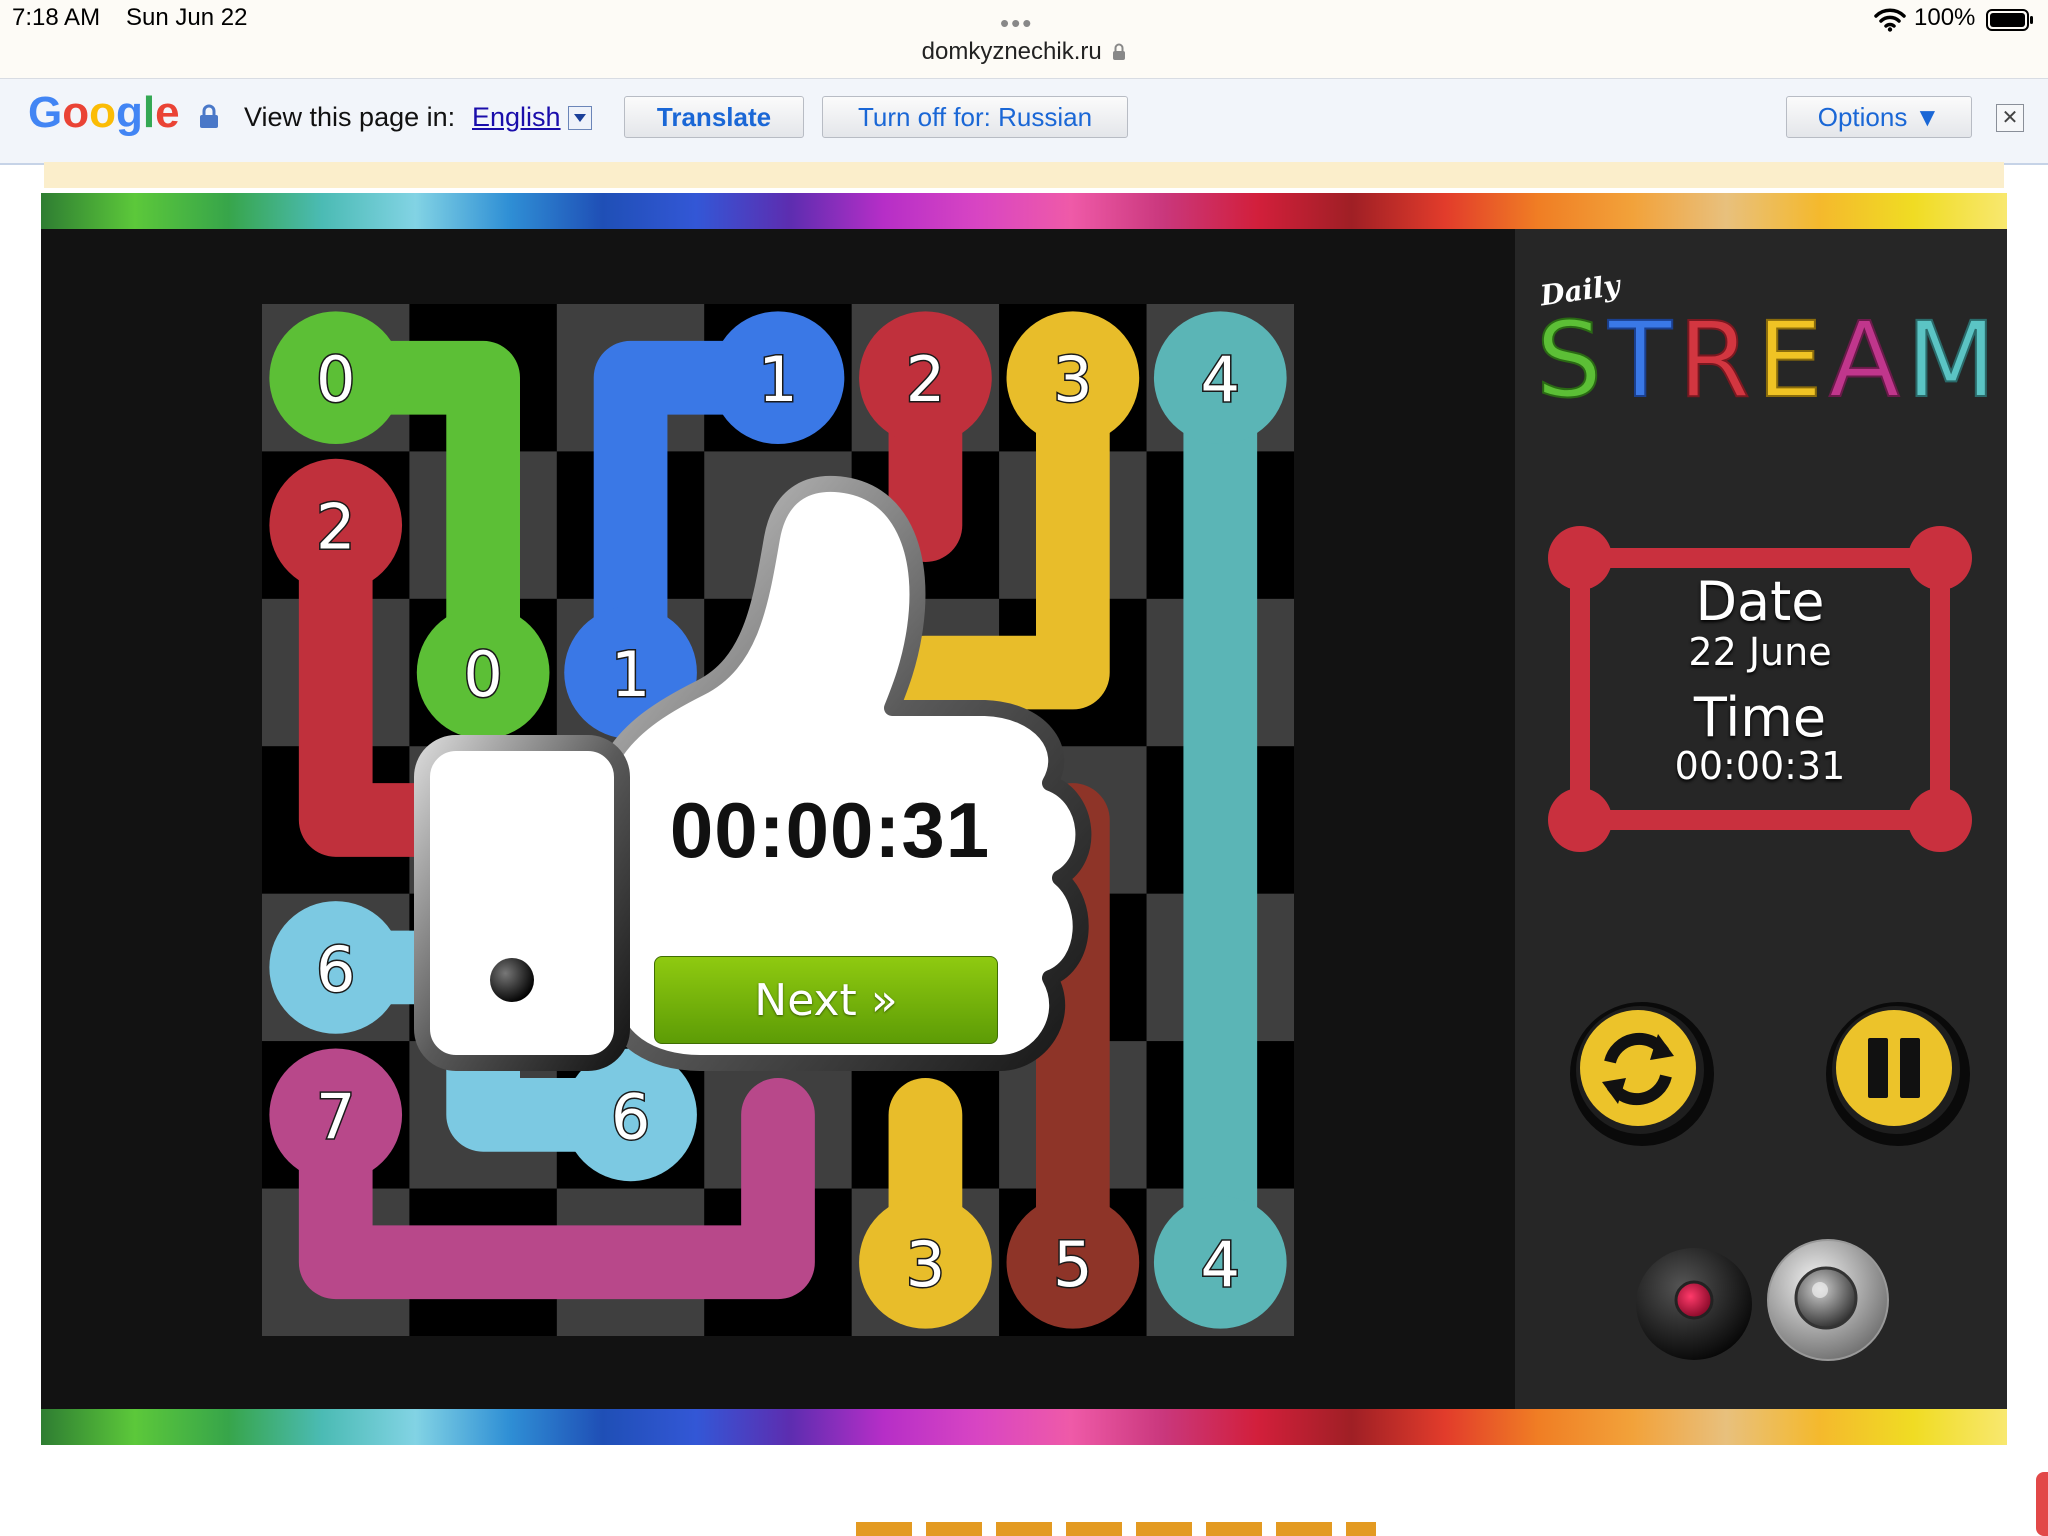  I want to click on pencil-border-top, so click(1024, 211).